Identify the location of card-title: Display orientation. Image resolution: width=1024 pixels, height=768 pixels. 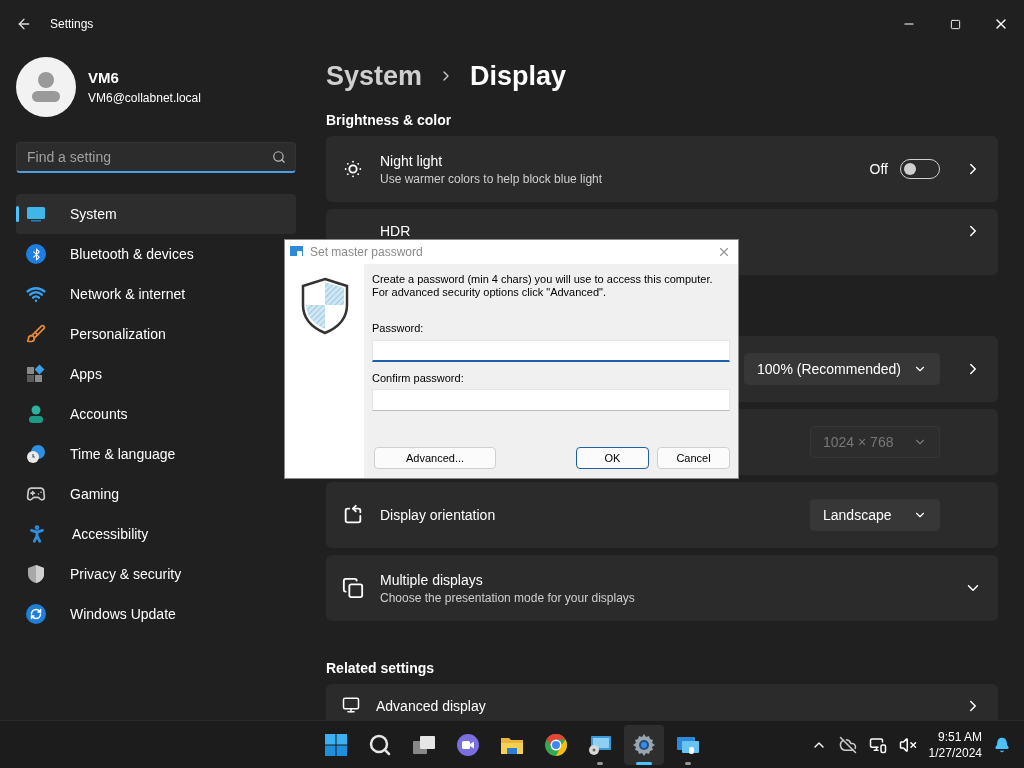
(438, 515).